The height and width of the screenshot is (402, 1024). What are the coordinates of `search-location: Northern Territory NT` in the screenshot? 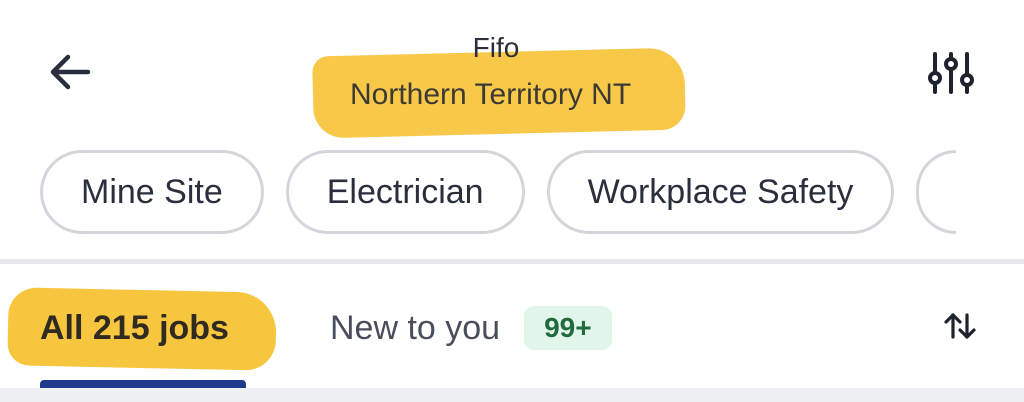 It's located at (490, 95).